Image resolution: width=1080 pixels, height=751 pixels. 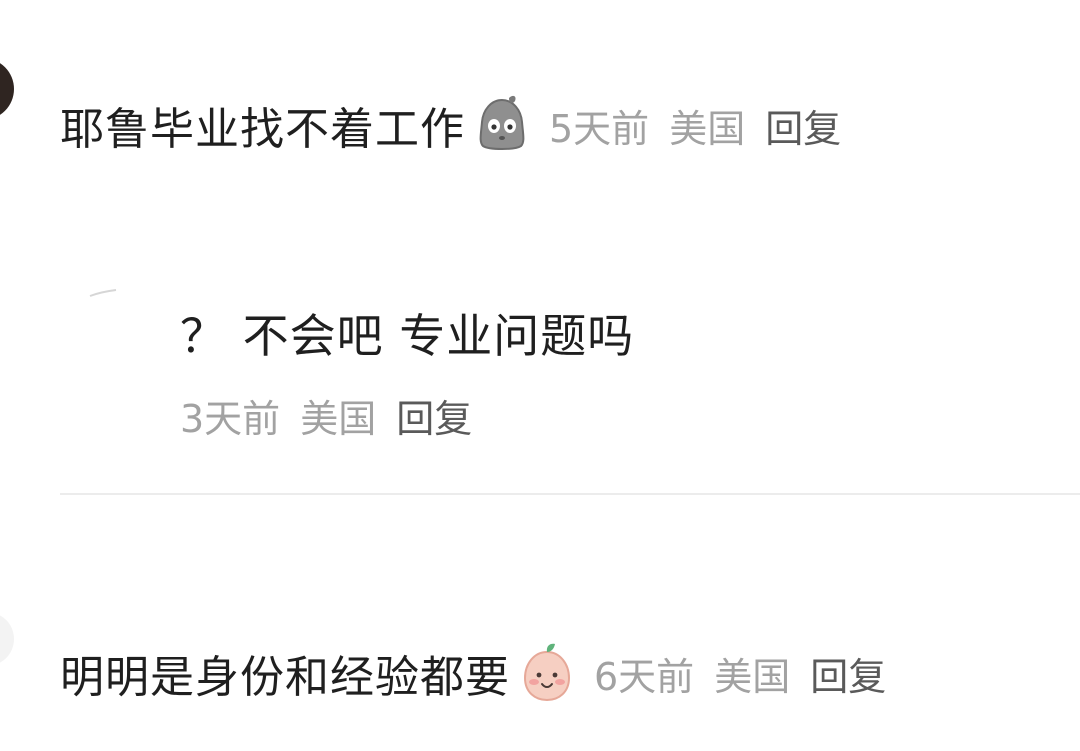 I want to click on reply-text: ？ 不会吧 专业问题吗, so click(x=407, y=336).